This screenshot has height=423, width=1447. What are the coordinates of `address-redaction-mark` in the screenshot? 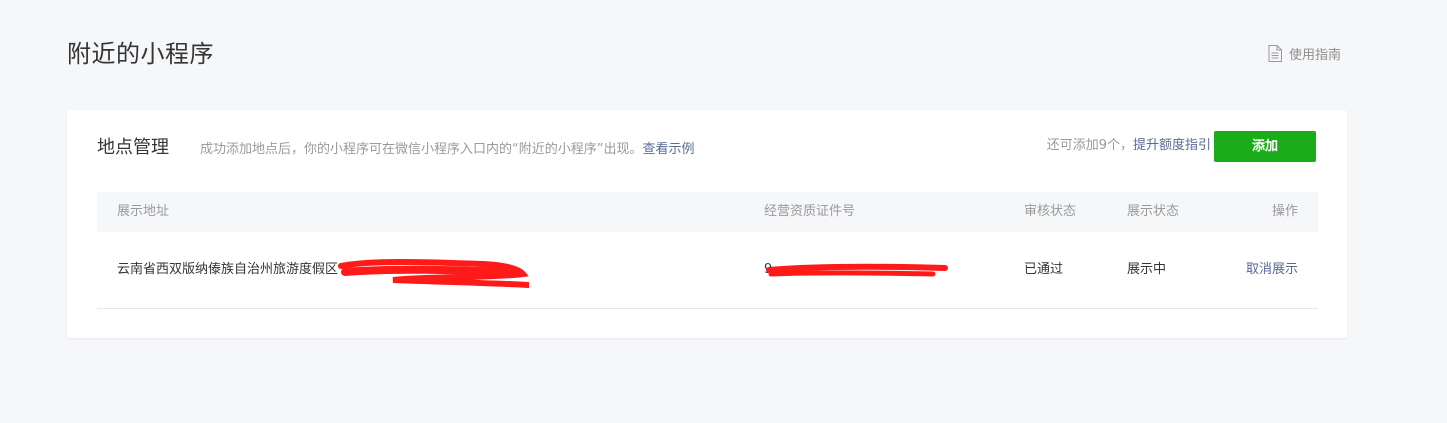 It's located at (433, 273).